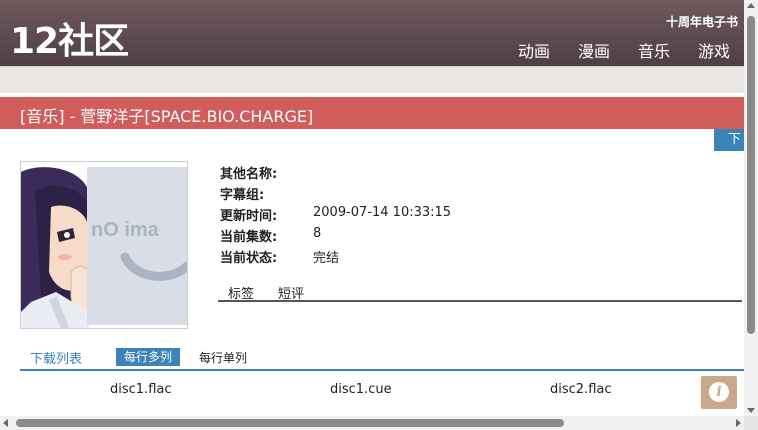 The image size is (758, 430). I want to click on scroll-right-icon, so click(738, 423).